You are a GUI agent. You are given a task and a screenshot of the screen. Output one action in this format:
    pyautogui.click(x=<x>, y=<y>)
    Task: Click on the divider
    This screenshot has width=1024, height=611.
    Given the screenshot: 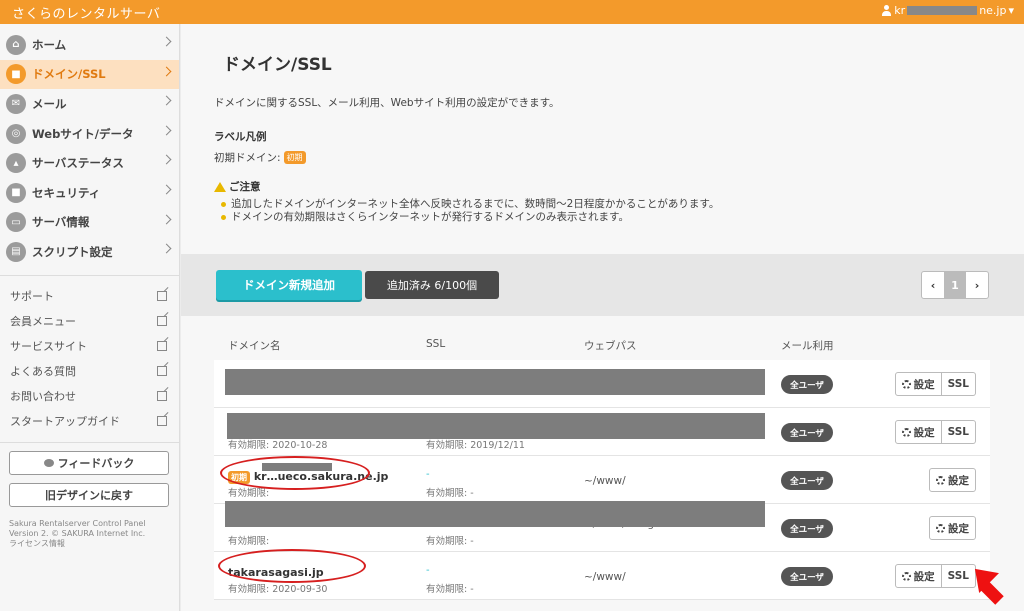 What is the action you would take?
    pyautogui.click(x=89, y=442)
    